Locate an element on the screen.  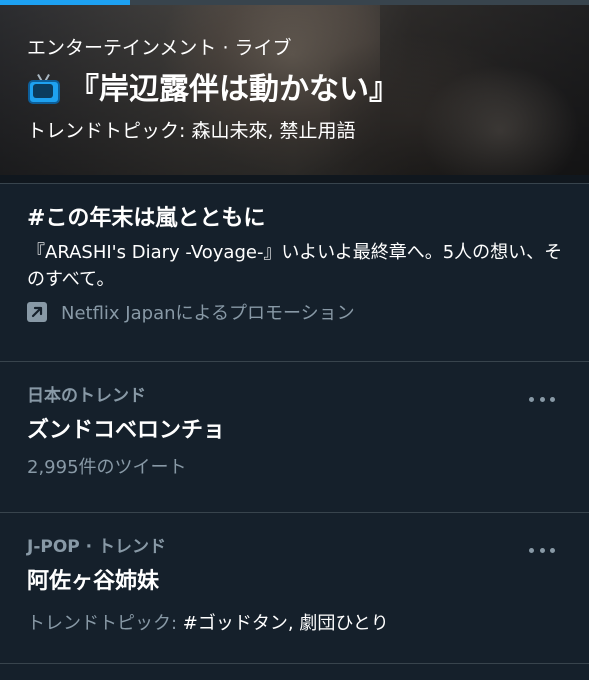
divider is located at coordinates (294, 663).